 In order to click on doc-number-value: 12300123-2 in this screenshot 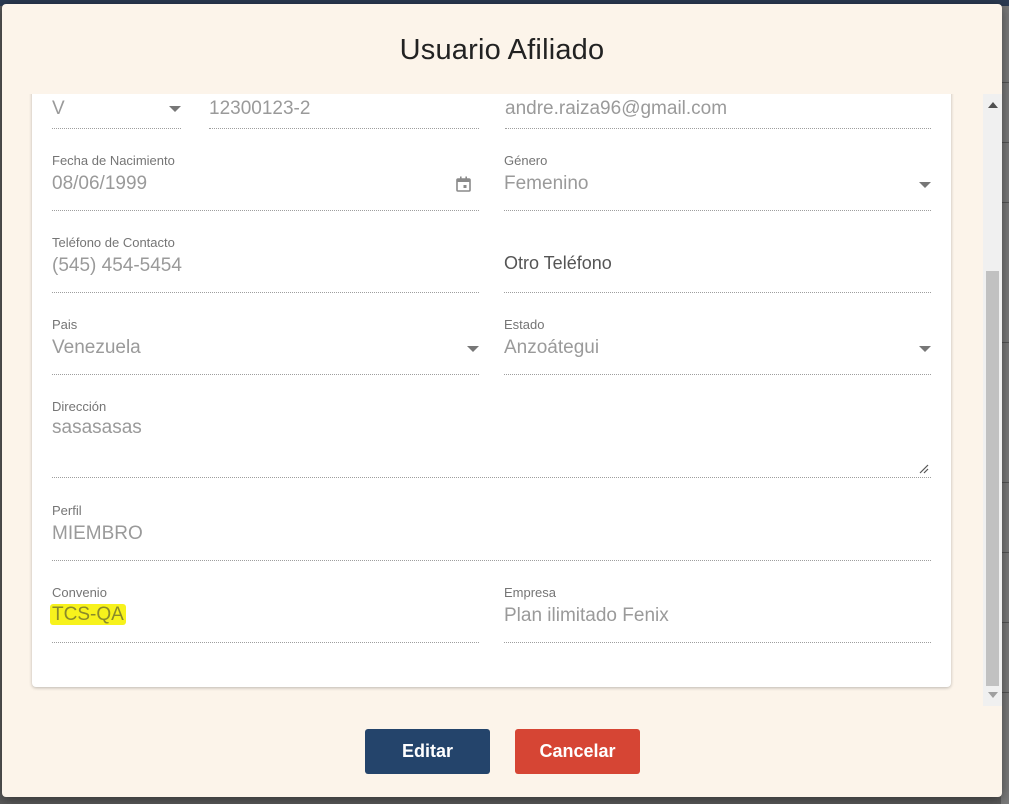, I will do `click(260, 108)`.